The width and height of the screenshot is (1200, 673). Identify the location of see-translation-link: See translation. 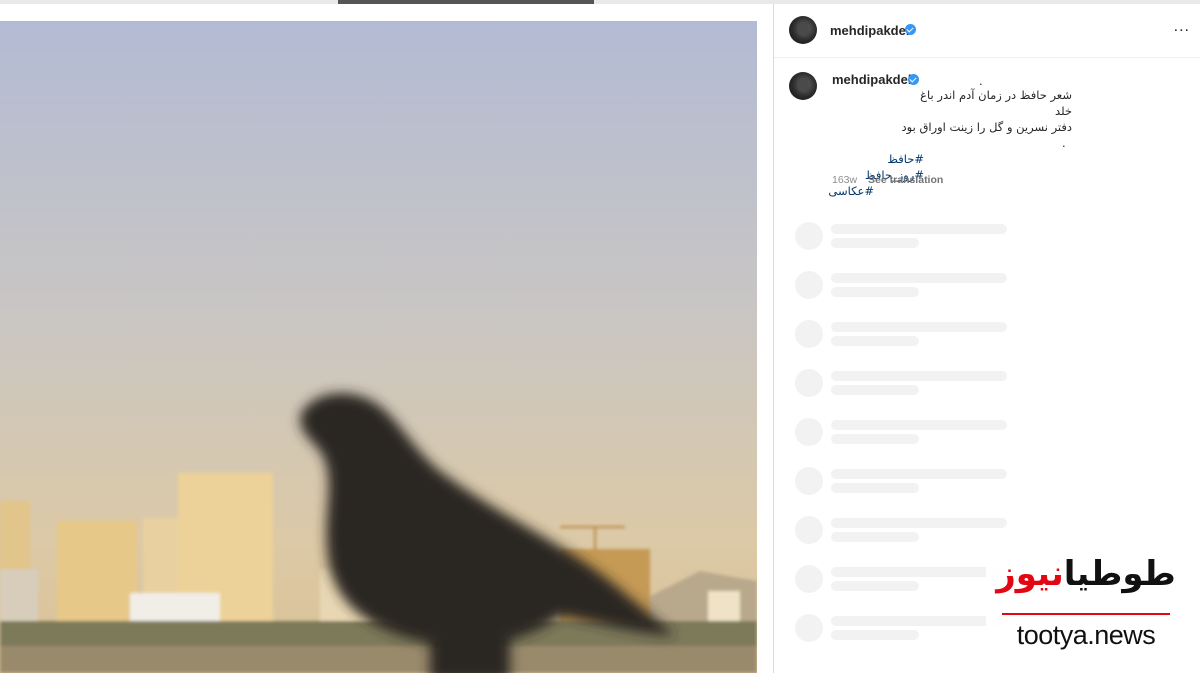
(905, 180).